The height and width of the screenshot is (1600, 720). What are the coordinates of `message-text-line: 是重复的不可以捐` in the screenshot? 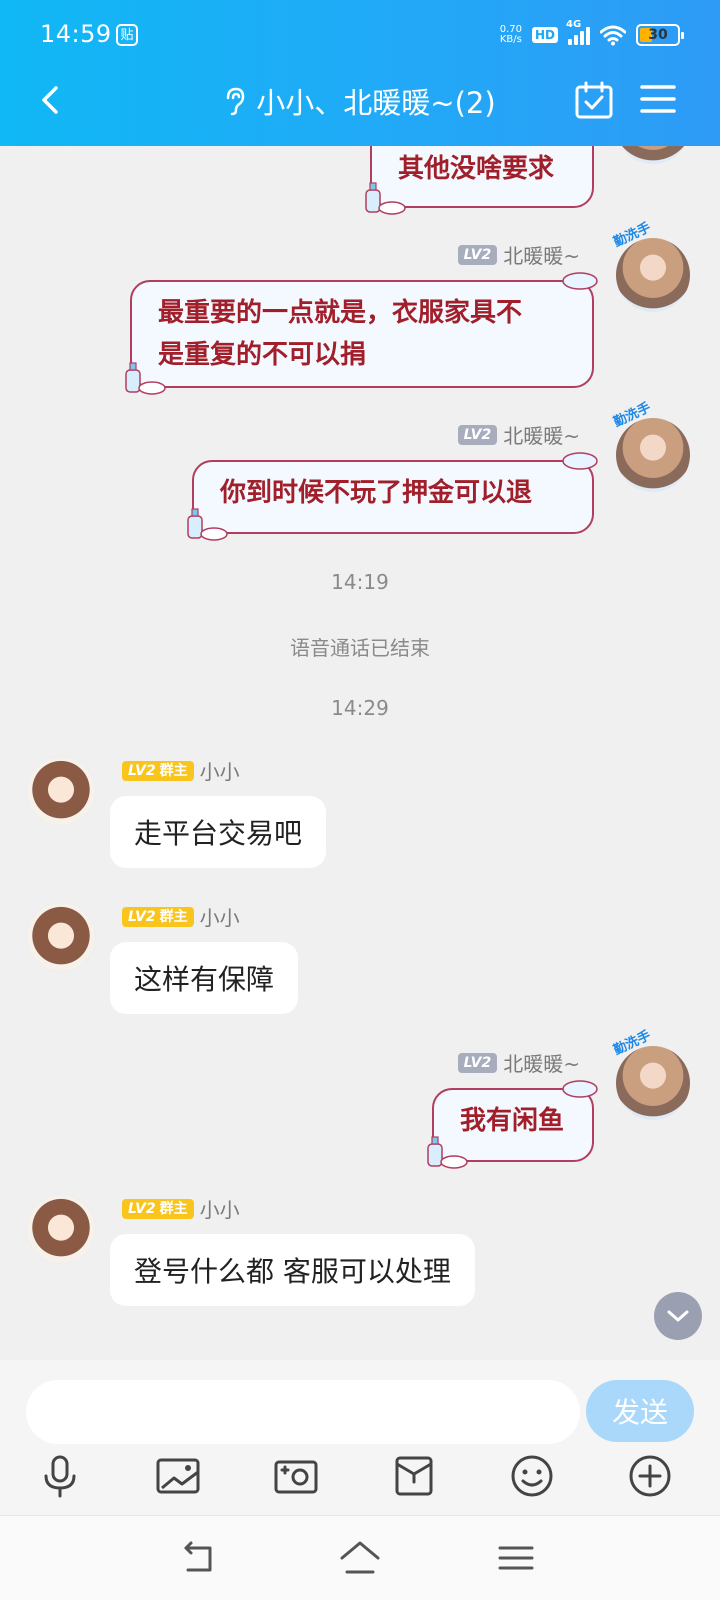 It's located at (262, 355).